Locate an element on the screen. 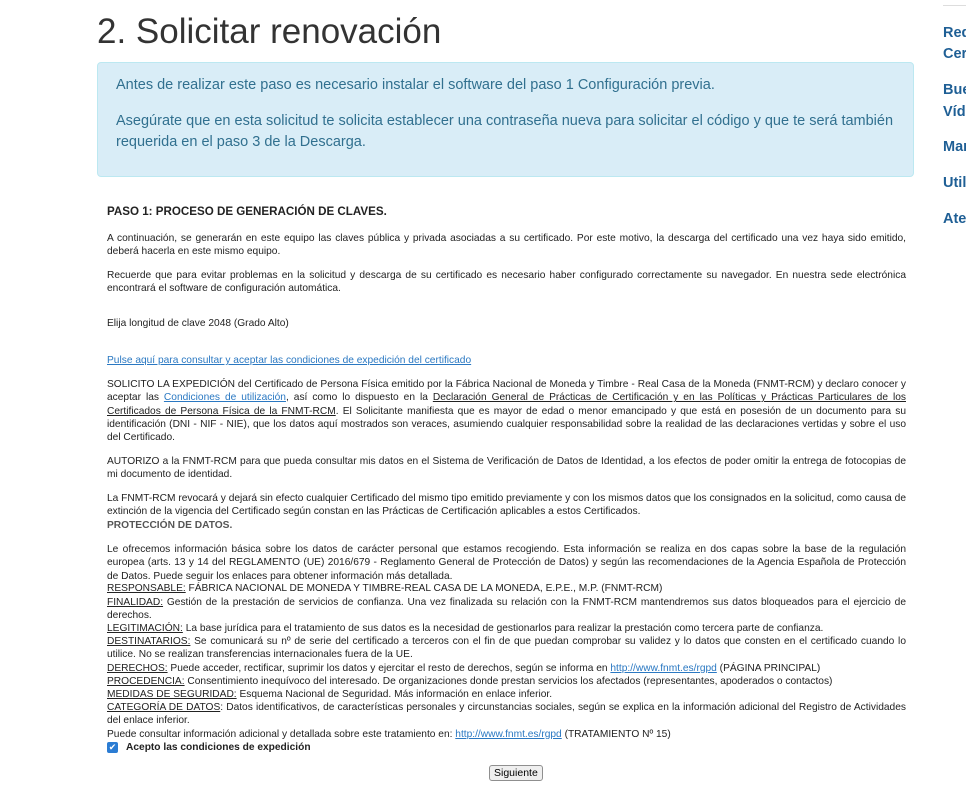 The width and height of the screenshot is (966, 791). consult-after: (TRATAMIENTO Nº 15) is located at coordinates (616, 734).